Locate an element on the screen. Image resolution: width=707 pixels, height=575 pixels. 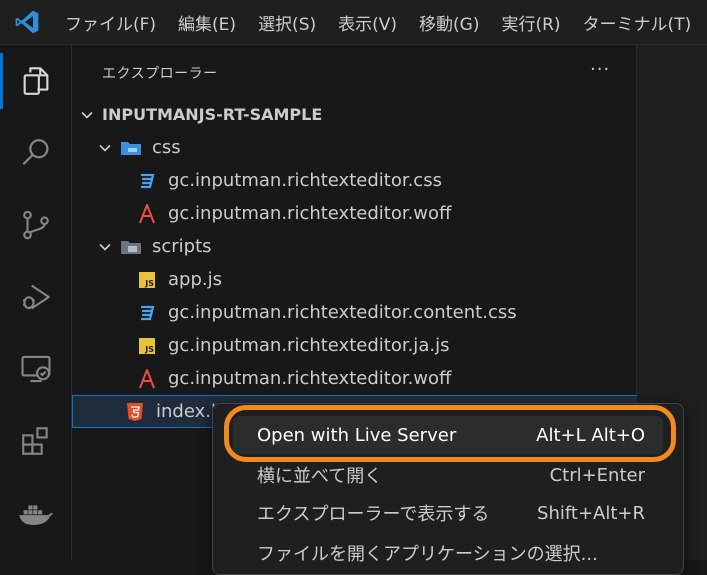
more-actions-icon: ··· is located at coordinates (600, 69).